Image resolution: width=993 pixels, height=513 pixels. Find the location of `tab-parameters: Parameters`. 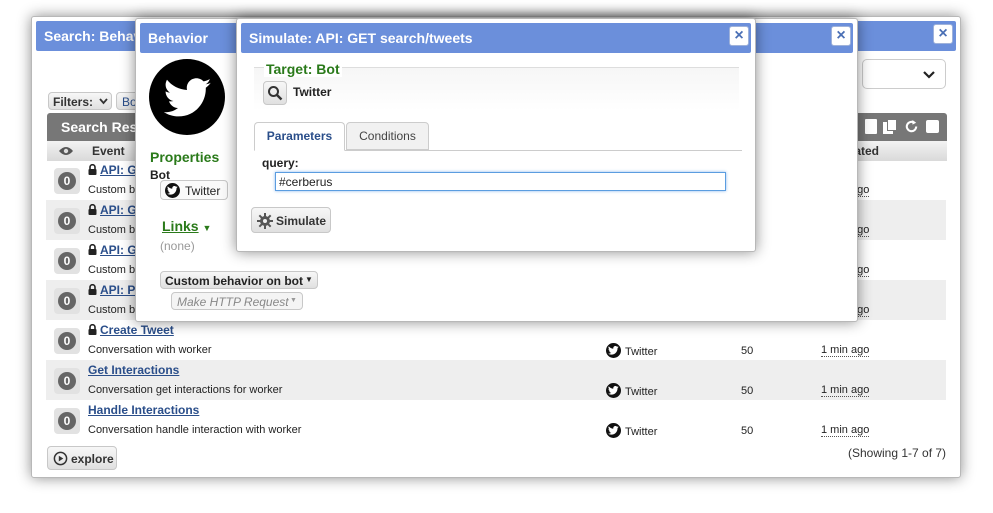

tab-parameters: Parameters is located at coordinates (299, 136).